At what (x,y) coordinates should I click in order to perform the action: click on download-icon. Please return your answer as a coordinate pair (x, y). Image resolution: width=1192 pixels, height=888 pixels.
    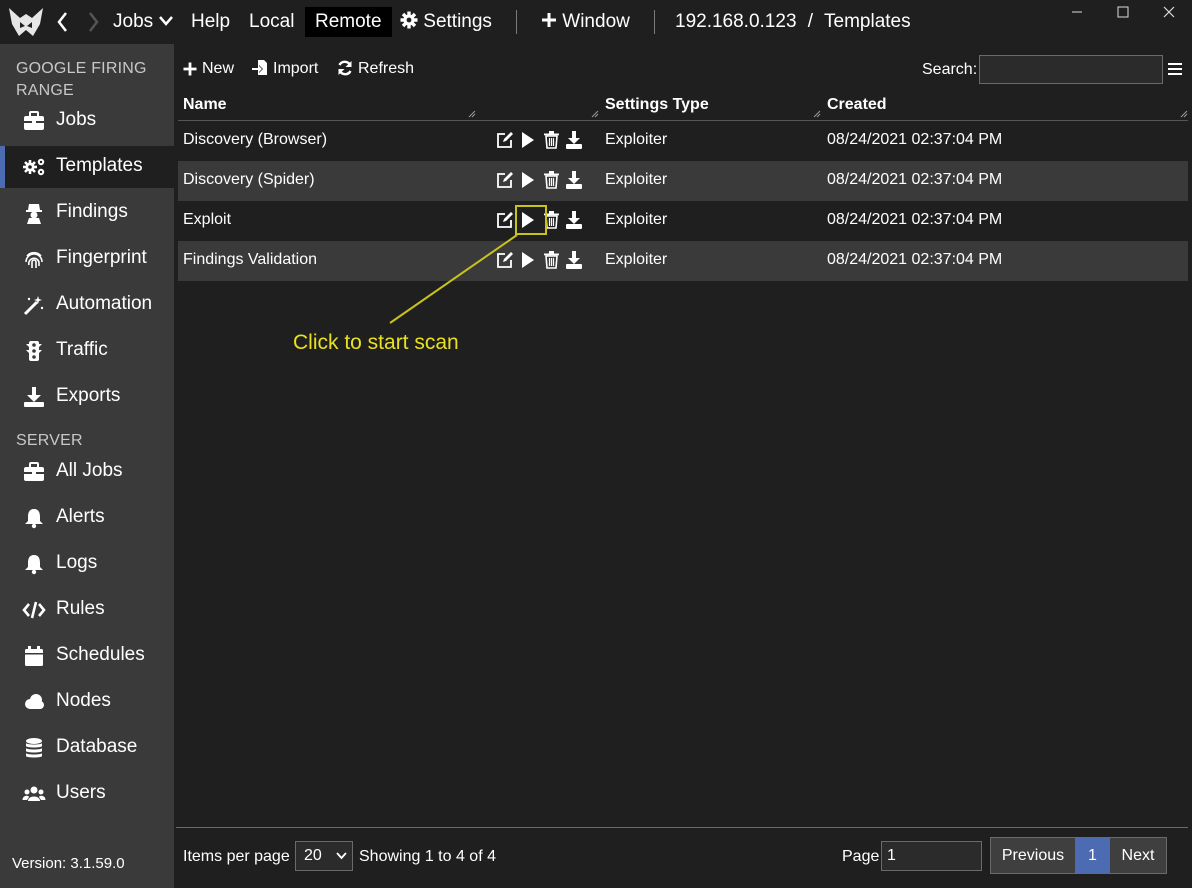
    Looking at the image, I should click on (34, 397).